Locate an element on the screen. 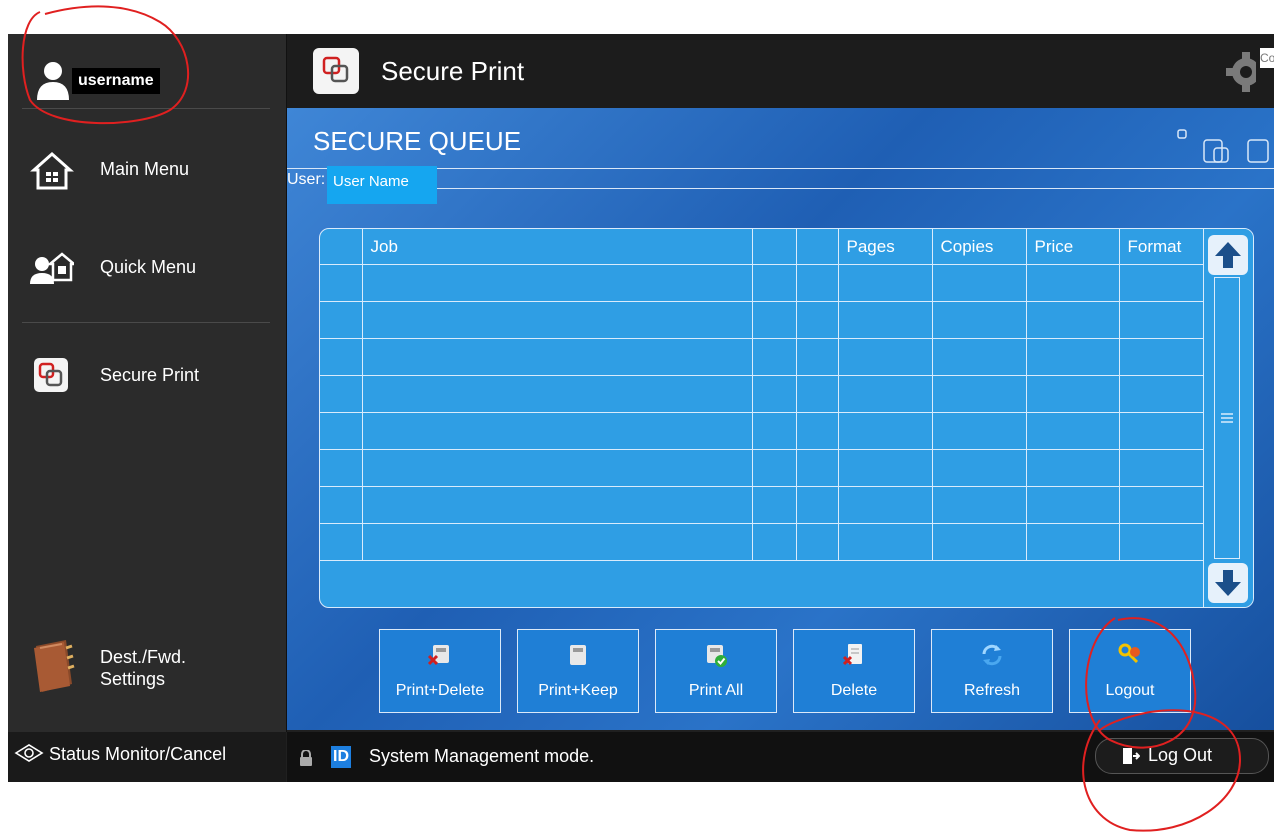 The image size is (1274, 839). table-header-row: Job Pages Copies Price Format is located at coordinates (761, 247).